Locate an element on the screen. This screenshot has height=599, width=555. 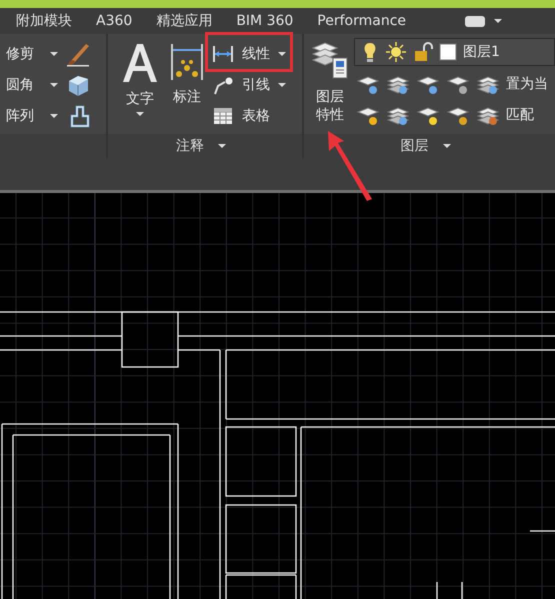
tool-button: 圆角 is located at coordinates (24, 85).